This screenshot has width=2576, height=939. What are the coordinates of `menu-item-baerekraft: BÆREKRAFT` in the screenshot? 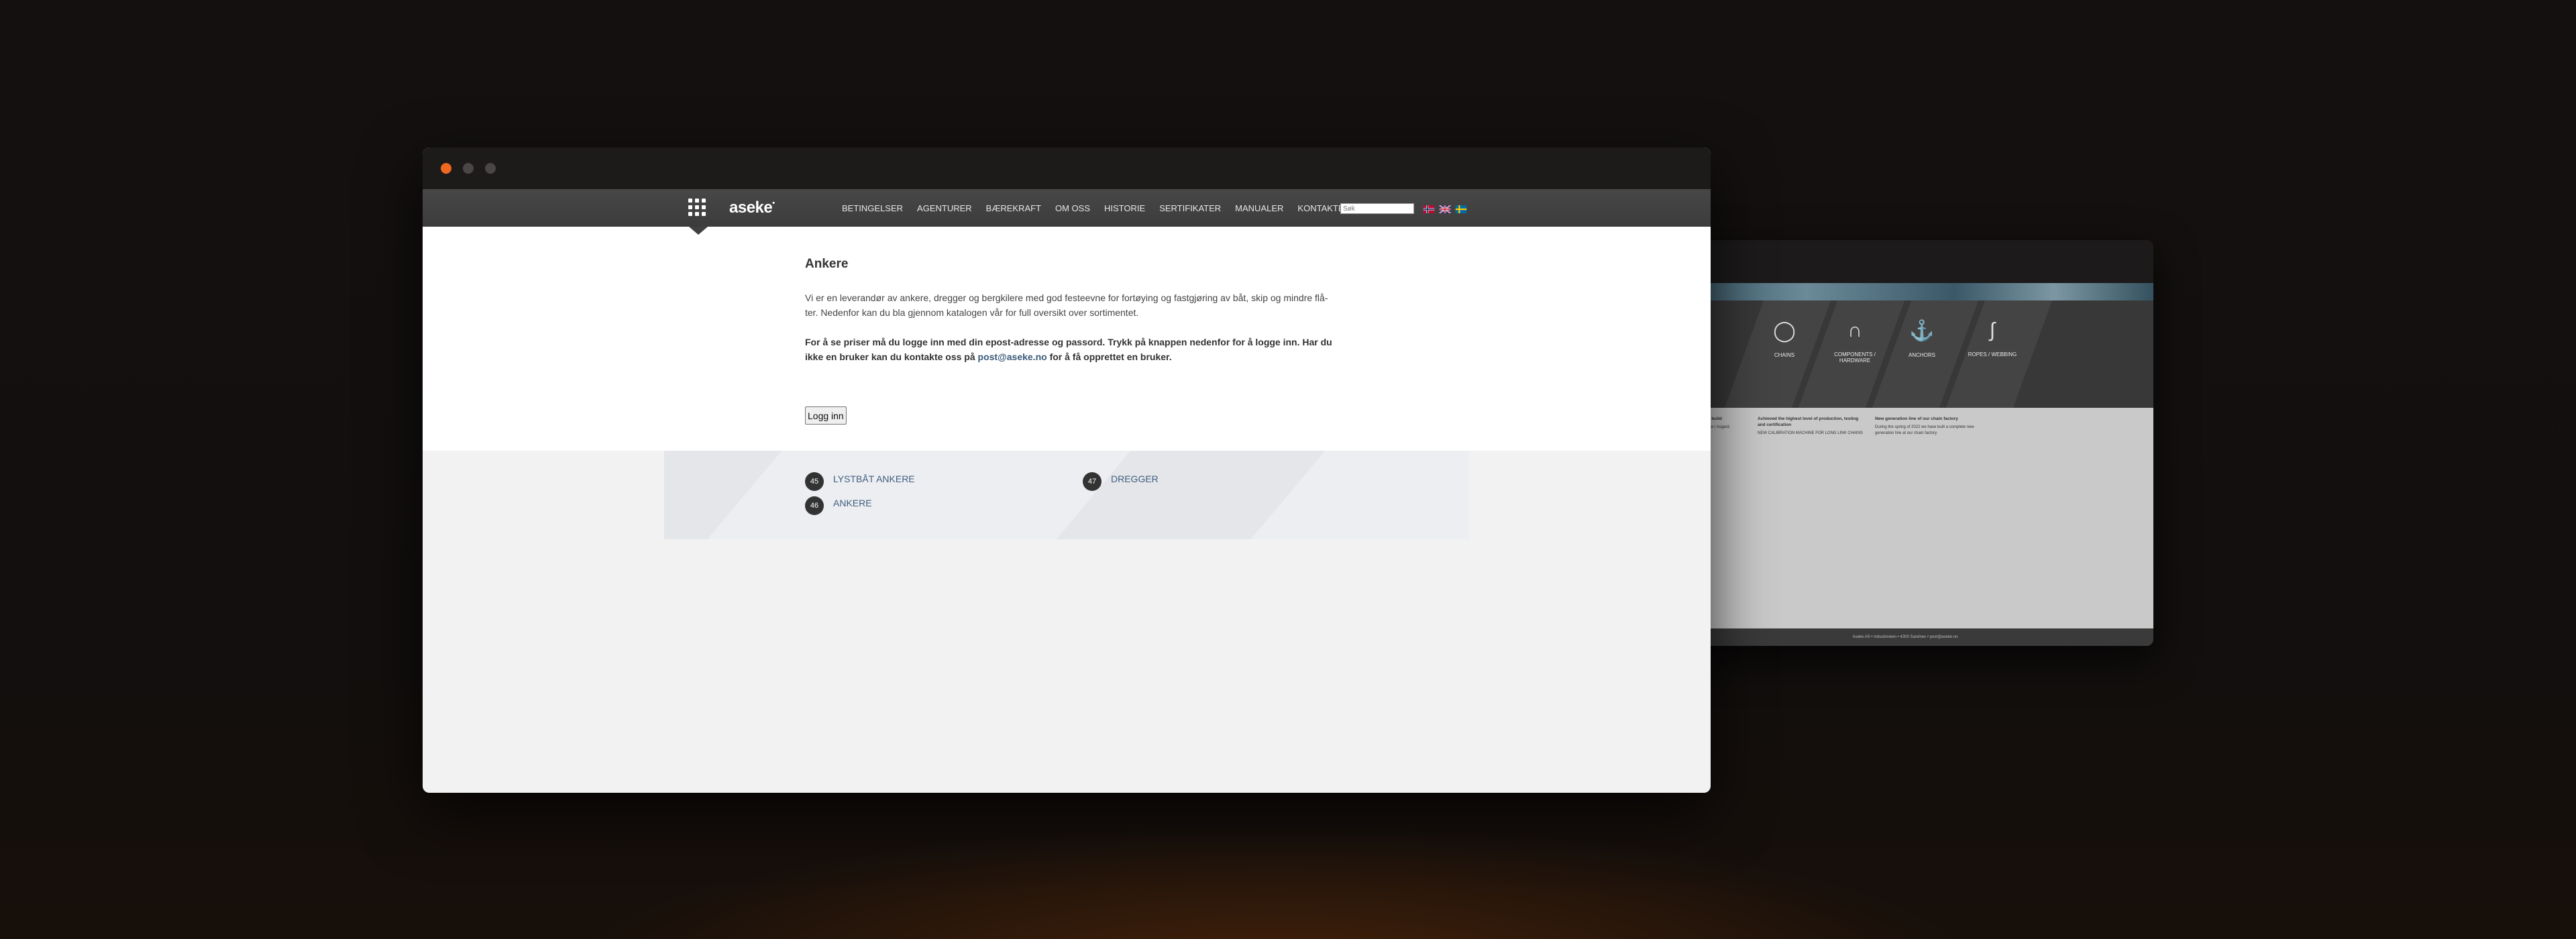 It's located at (1013, 208).